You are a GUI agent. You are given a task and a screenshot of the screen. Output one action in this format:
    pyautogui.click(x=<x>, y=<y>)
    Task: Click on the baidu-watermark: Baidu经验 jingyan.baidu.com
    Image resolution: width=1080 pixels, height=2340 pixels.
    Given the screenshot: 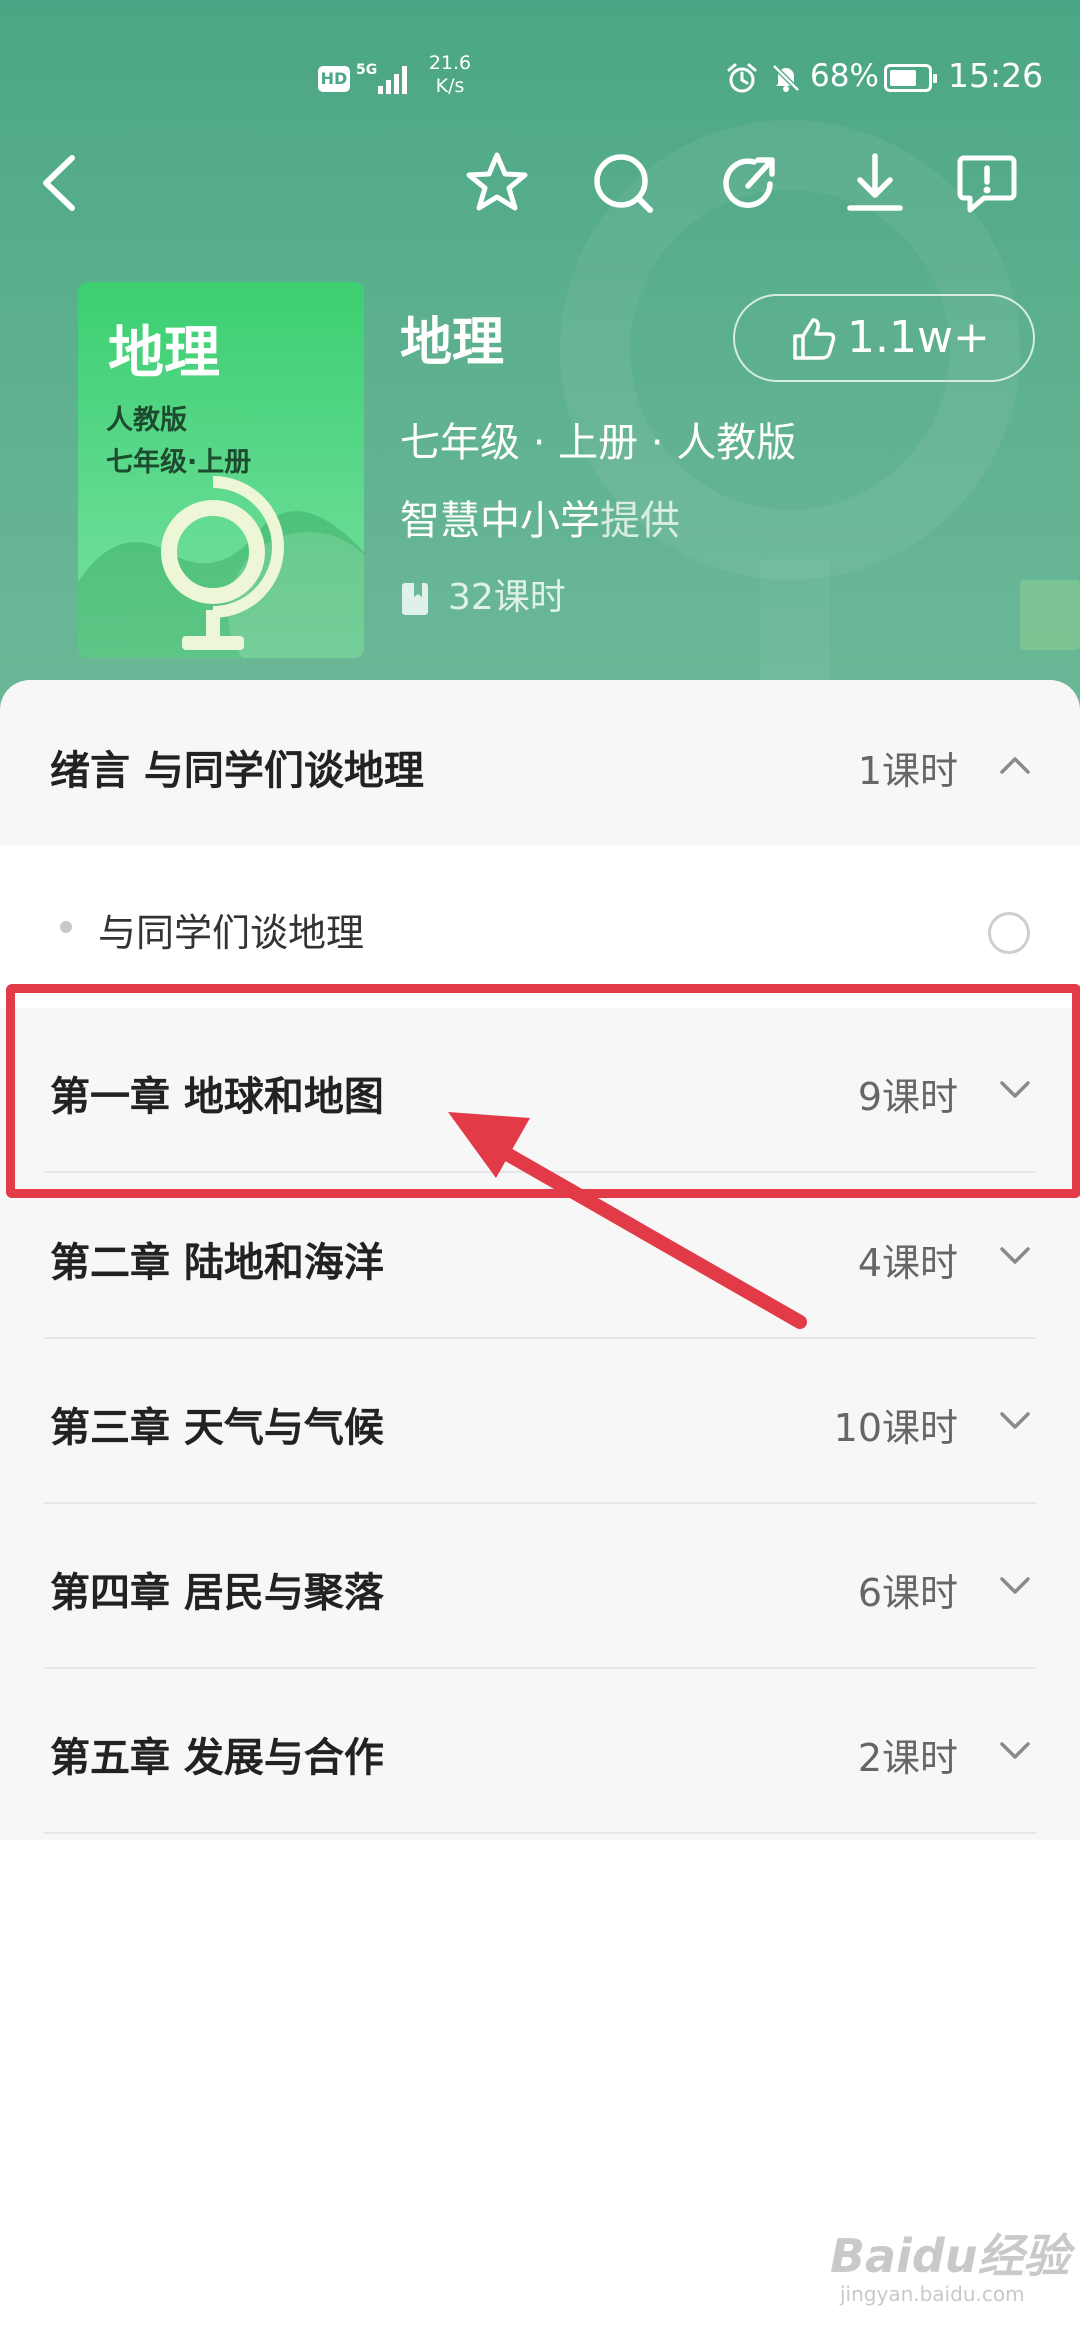 What is the action you would take?
    pyautogui.click(x=950, y=2263)
    